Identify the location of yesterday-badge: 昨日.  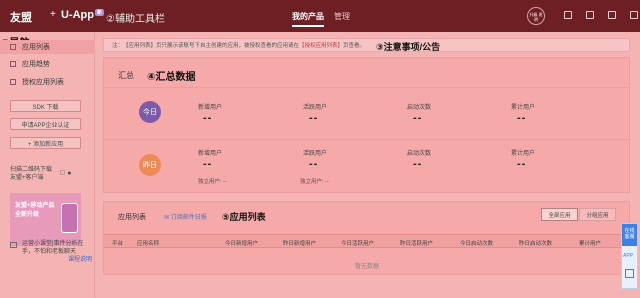
(150, 165).